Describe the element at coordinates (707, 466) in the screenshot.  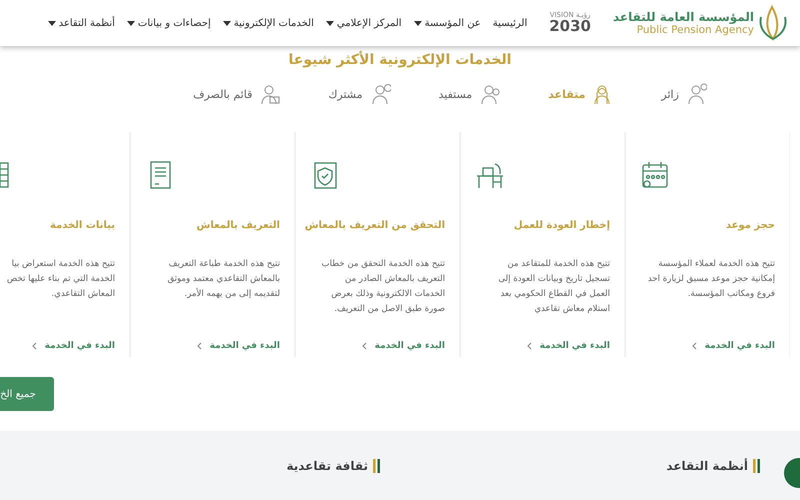
I see `section-heading: أنظمة التقاعد` at that location.